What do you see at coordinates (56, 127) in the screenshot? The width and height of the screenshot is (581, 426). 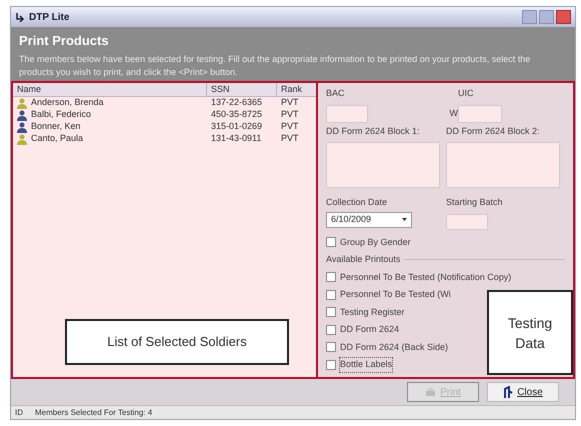 I see `soldier-name: Bonner, Ken` at bounding box center [56, 127].